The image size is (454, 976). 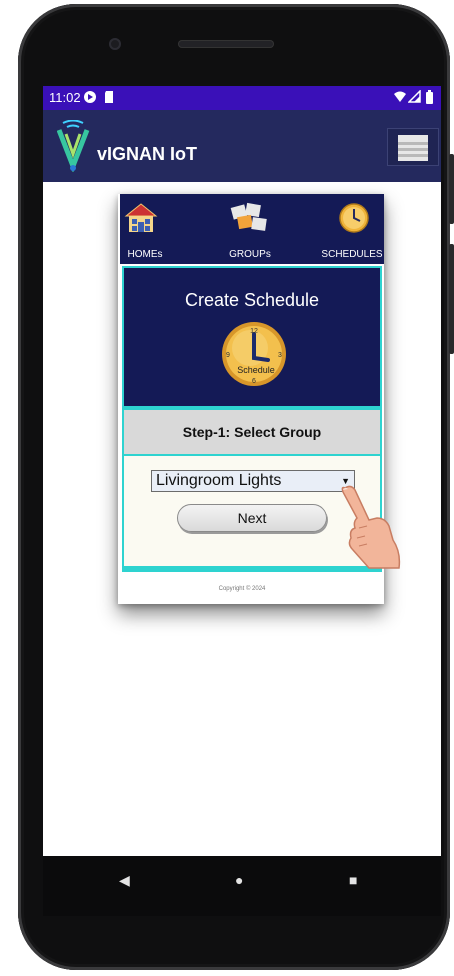 What do you see at coordinates (254, 354) in the screenshot?
I see `schedule-clock-icon: 12 3 6 9 Schedule` at bounding box center [254, 354].